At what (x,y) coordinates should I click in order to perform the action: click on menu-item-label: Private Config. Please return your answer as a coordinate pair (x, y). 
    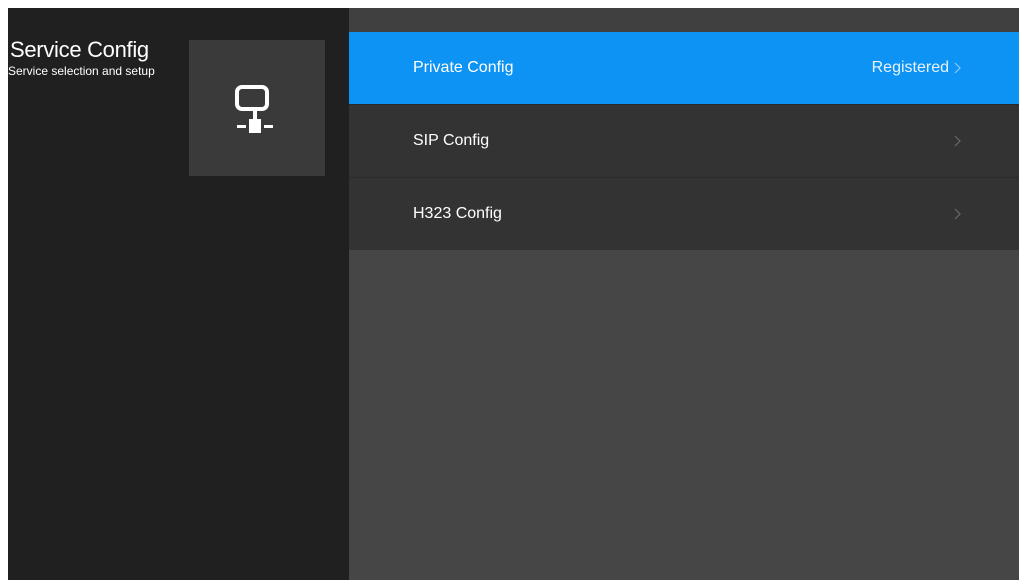
    Looking at the image, I should click on (463, 67).